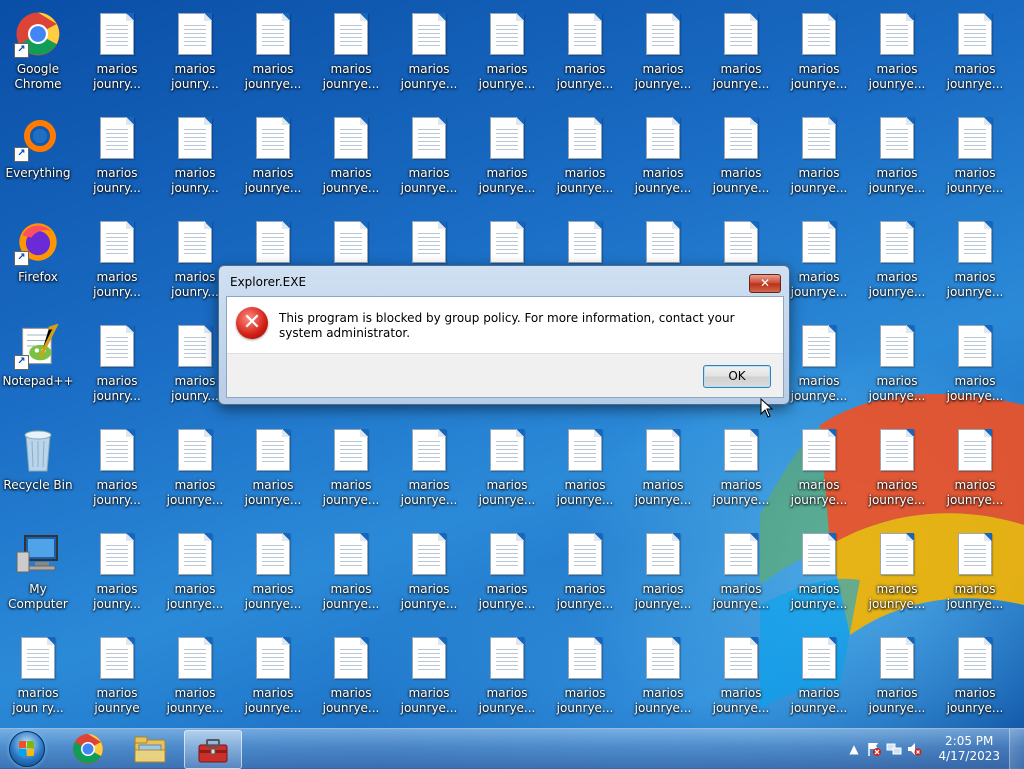 The image size is (1024, 769). I want to click on file-icon: marios jounrye, so click(117, 682).